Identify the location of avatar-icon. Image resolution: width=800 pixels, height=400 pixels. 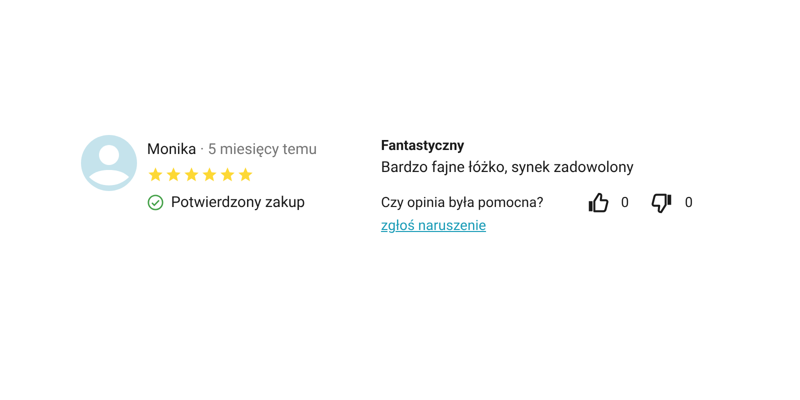
(109, 163).